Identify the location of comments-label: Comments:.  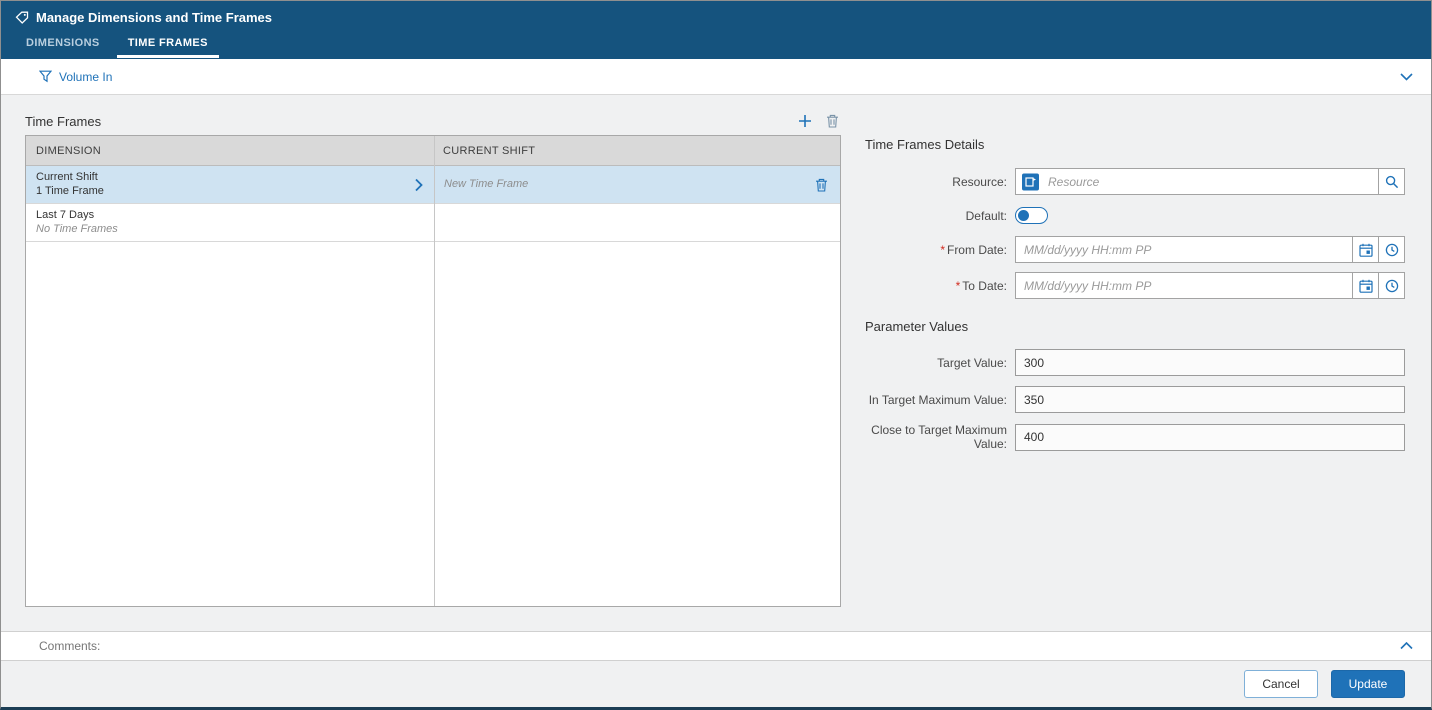
(70, 646).